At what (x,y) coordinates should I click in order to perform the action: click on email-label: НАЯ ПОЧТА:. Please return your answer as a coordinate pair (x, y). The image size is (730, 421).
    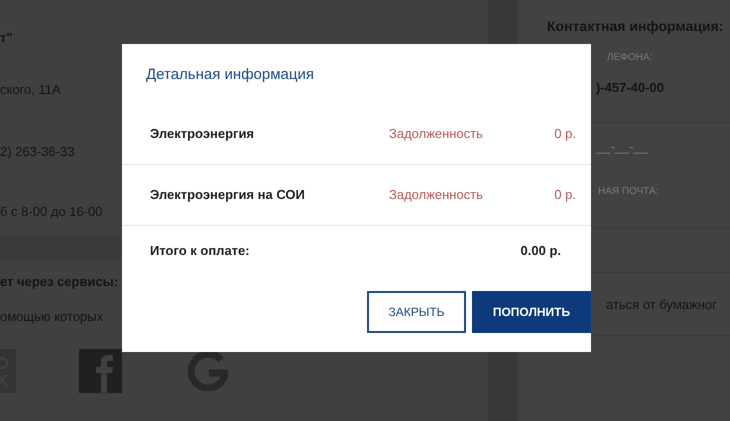
    Looking at the image, I should click on (628, 191).